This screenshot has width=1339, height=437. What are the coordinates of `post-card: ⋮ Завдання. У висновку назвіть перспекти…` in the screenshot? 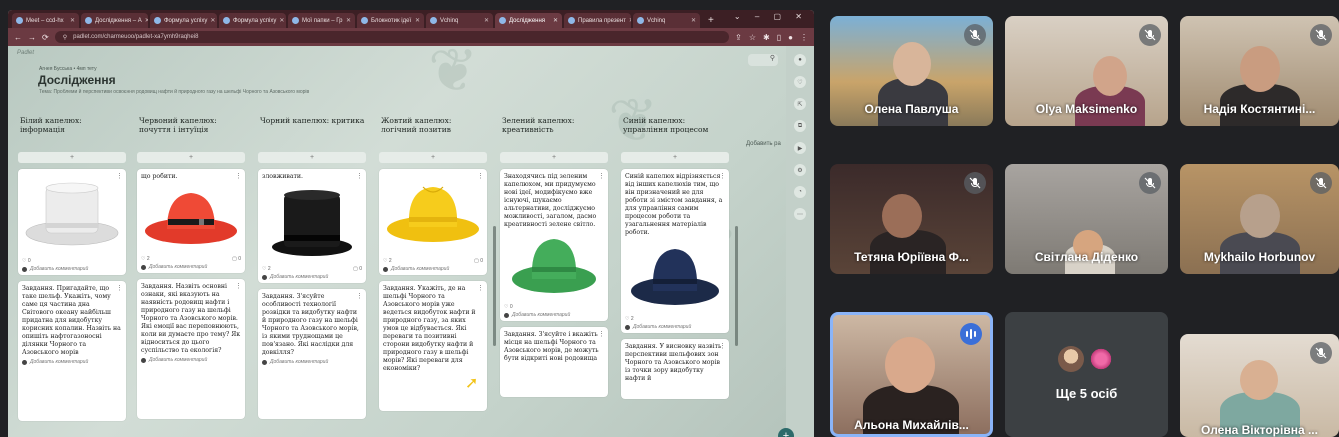 It's located at (675, 369).